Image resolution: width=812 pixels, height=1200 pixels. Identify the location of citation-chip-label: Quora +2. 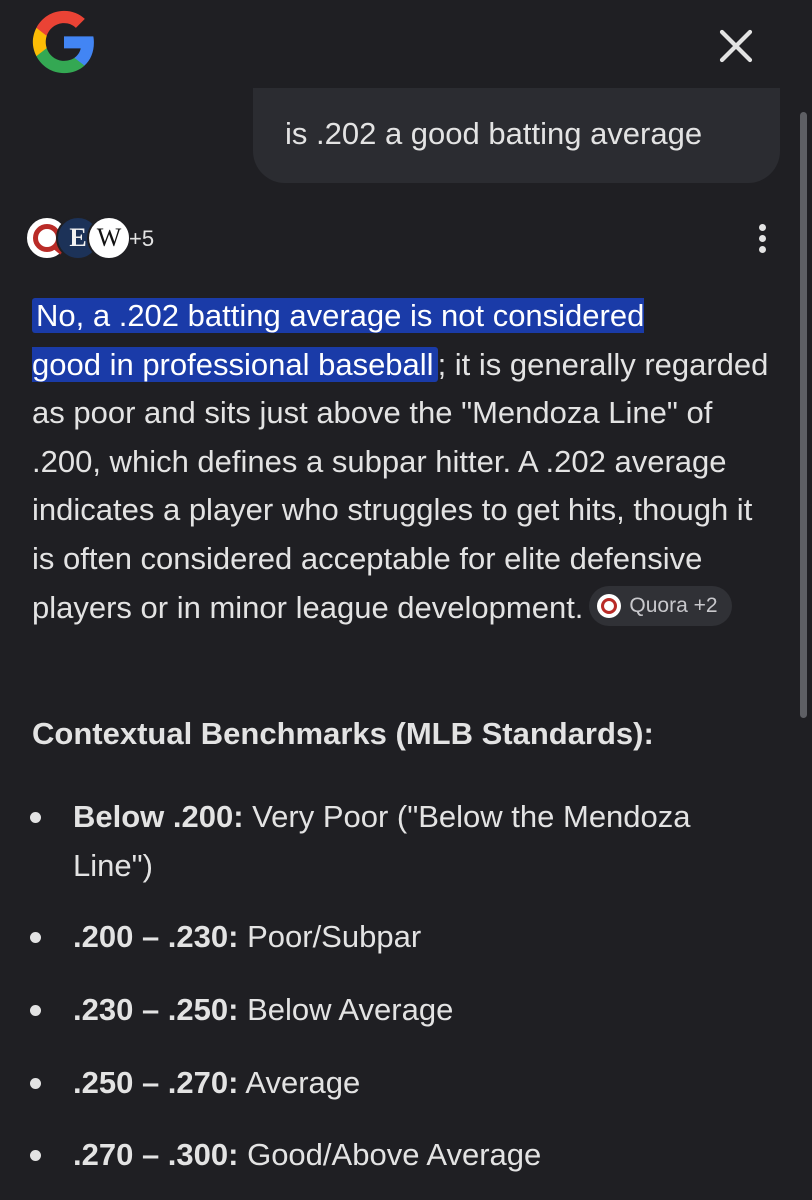
(673, 606).